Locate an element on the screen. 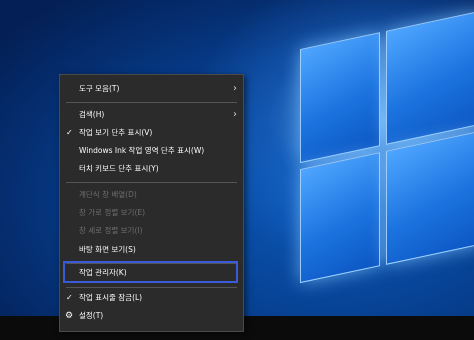 This screenshot has width=474, height=340. menu-item-show-windows-side-by-side: 창 세로 정렬 보기(I) is located at coordinates (151, 231).